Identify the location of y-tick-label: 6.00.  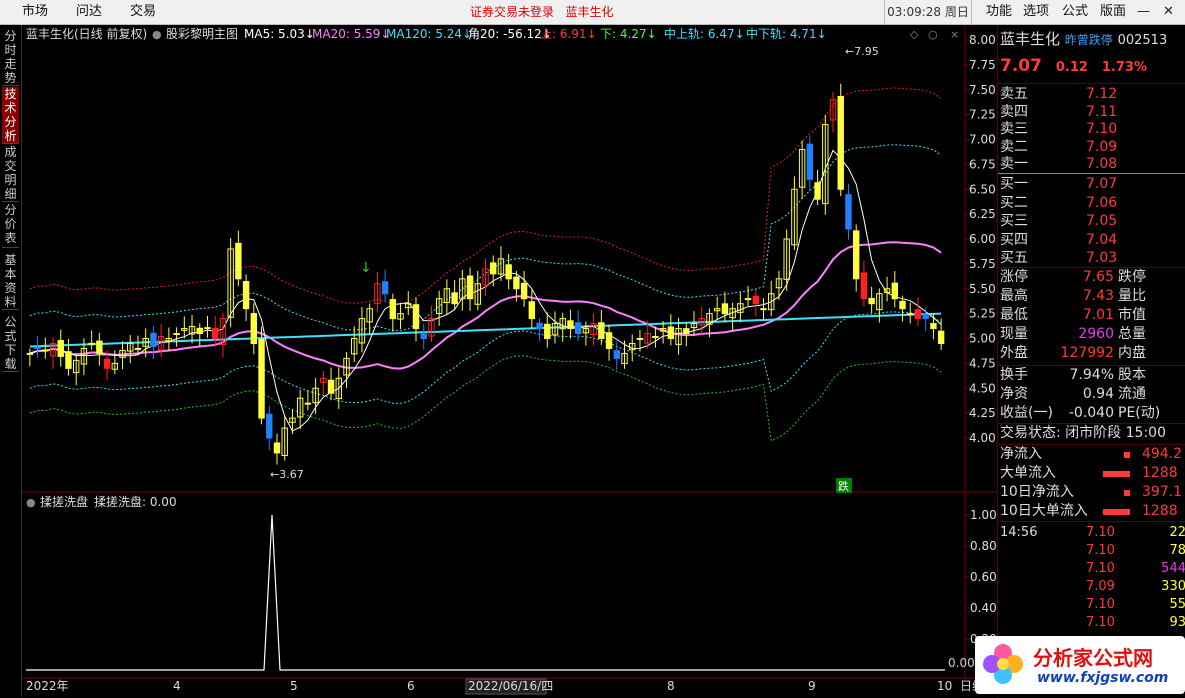
(982, 239).